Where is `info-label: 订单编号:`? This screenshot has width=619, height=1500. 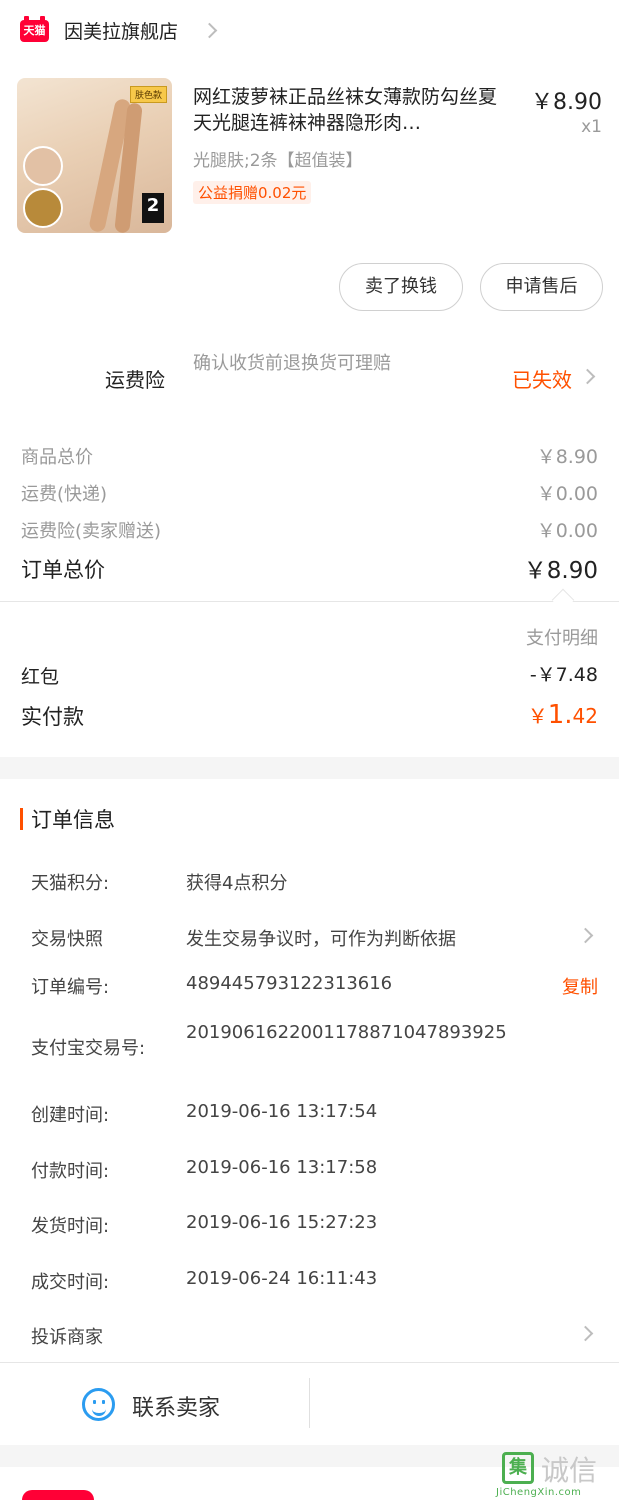
info-label: 订单编号: is located at coordinates (70, 987).